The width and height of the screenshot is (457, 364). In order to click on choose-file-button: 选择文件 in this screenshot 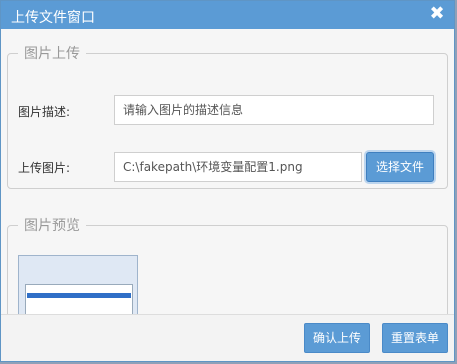, I will do `click(400, 167)`.